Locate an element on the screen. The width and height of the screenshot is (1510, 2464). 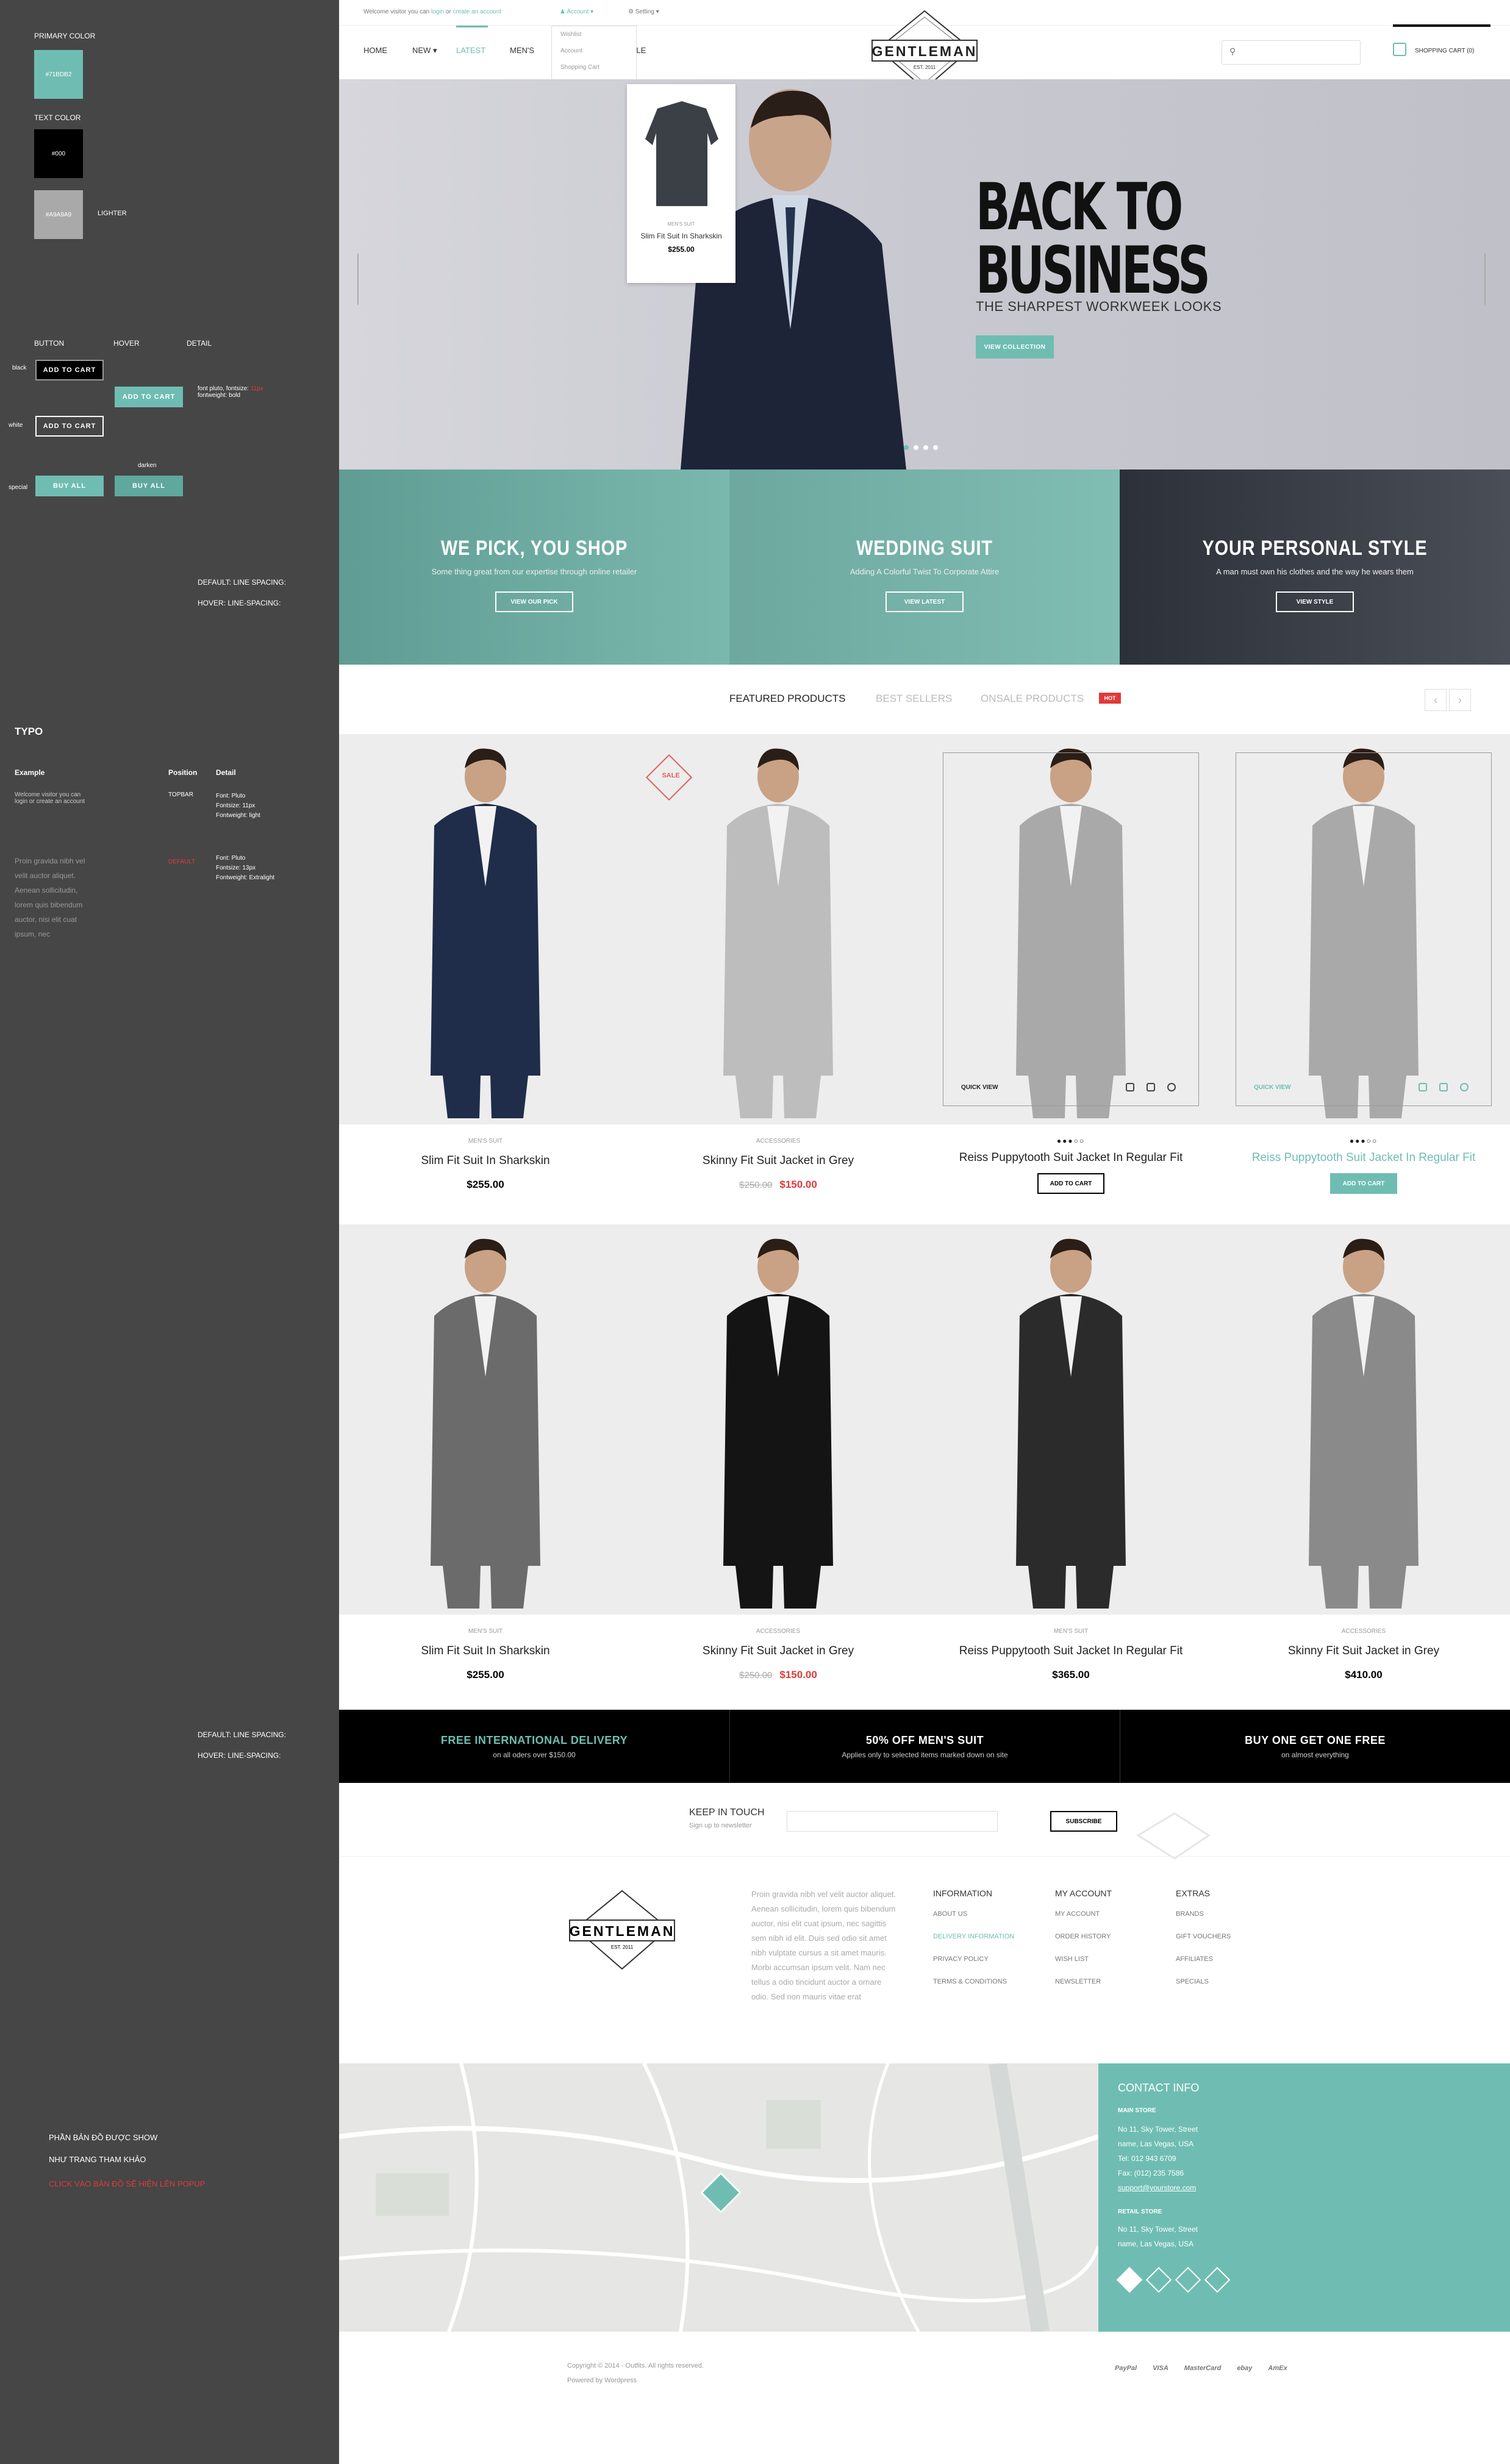
footer-link: WISH LIST is located at coordinates (1083, 1959).